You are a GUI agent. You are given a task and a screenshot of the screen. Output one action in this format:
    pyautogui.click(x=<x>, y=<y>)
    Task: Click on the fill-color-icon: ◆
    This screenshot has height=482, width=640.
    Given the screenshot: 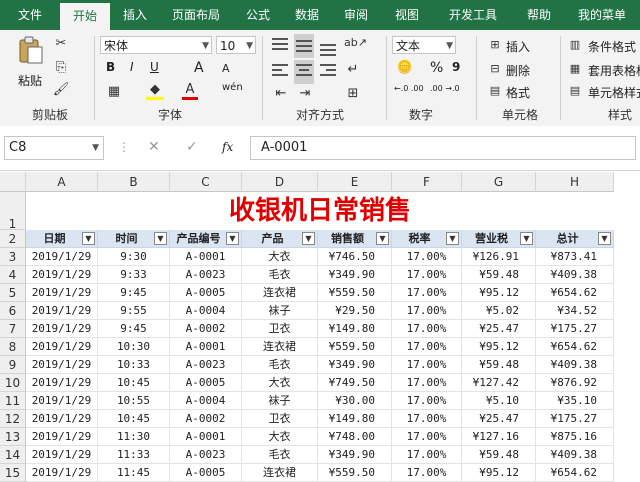 What is the action you would take?
    pyautogui.click(x=155, y=91)
    